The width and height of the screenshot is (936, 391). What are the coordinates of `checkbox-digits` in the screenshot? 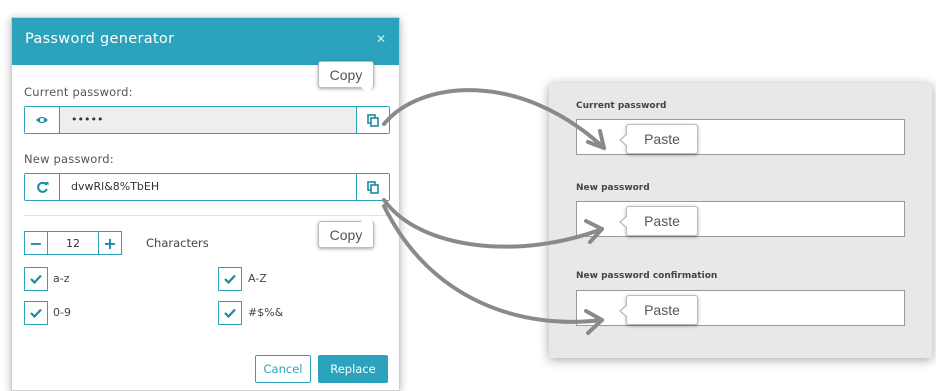 It's located at (36, 313).